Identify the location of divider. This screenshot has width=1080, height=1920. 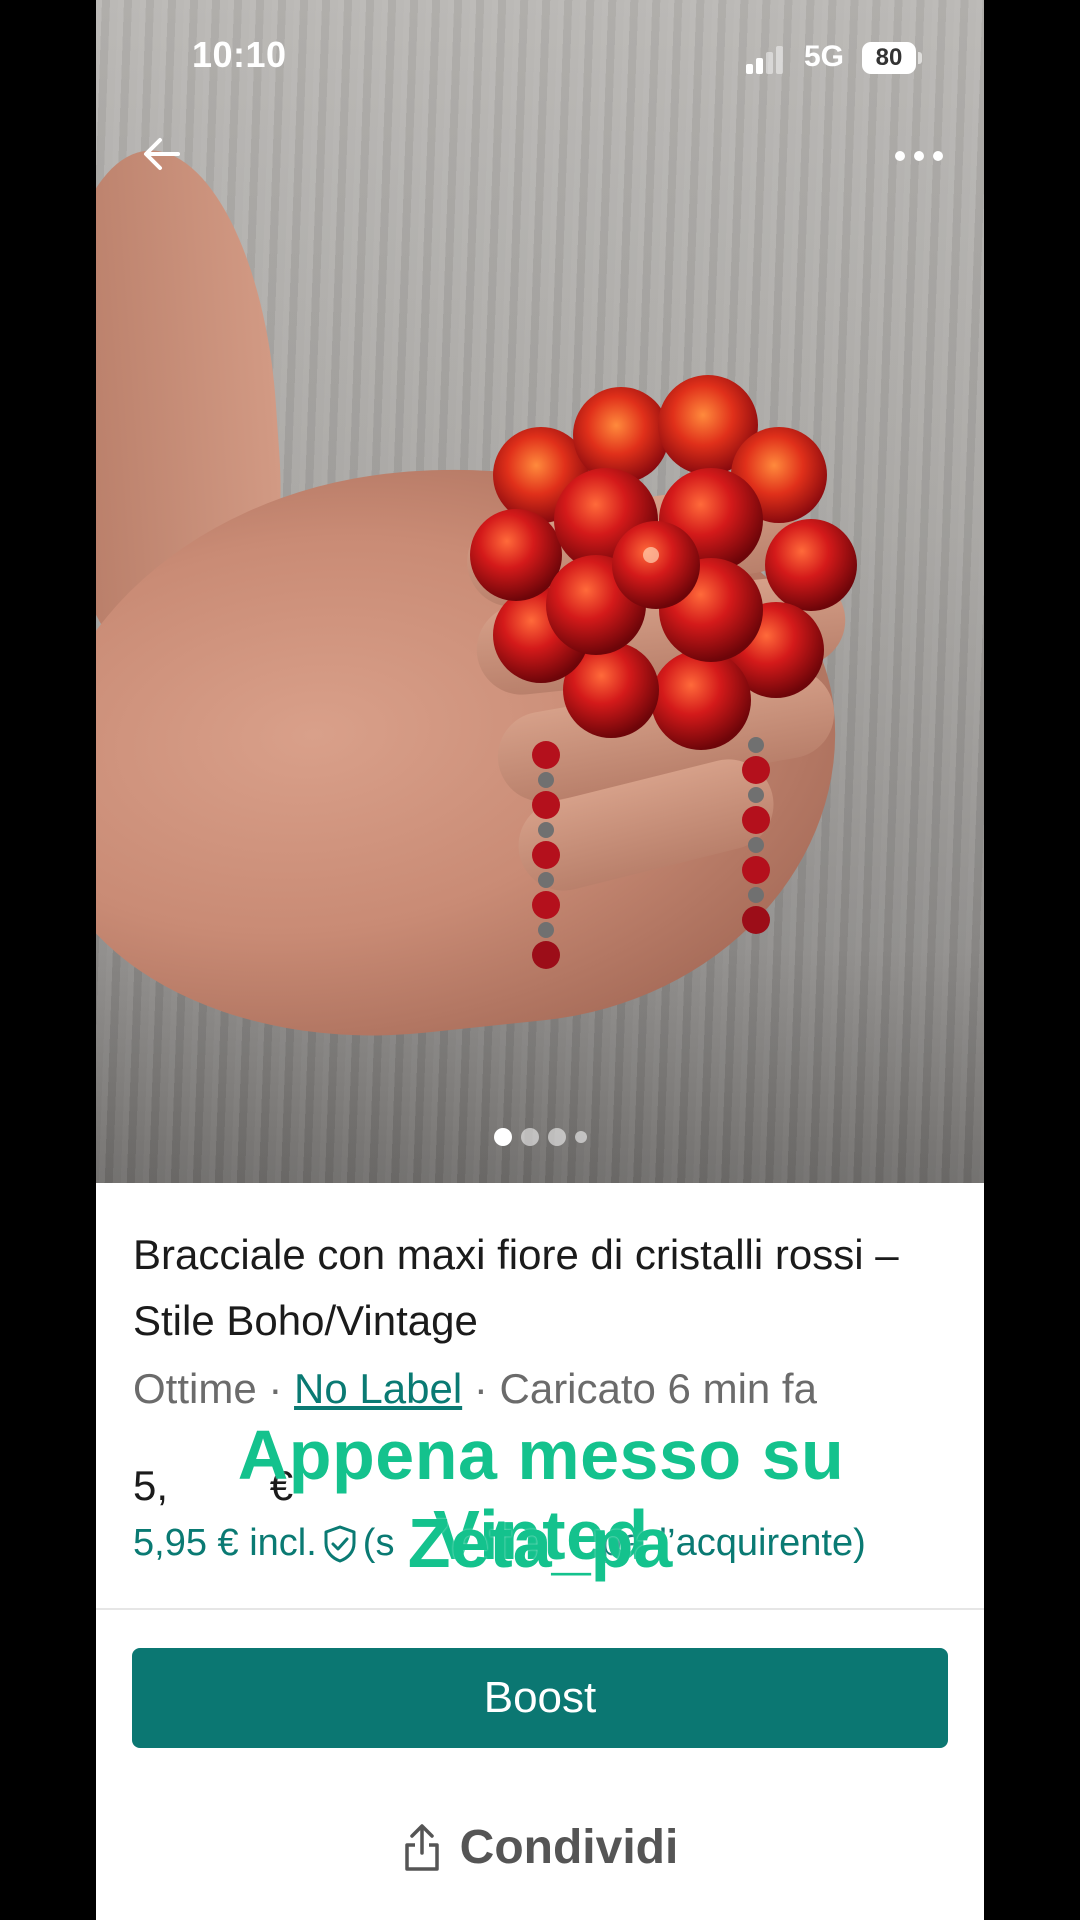
(540, 1609).